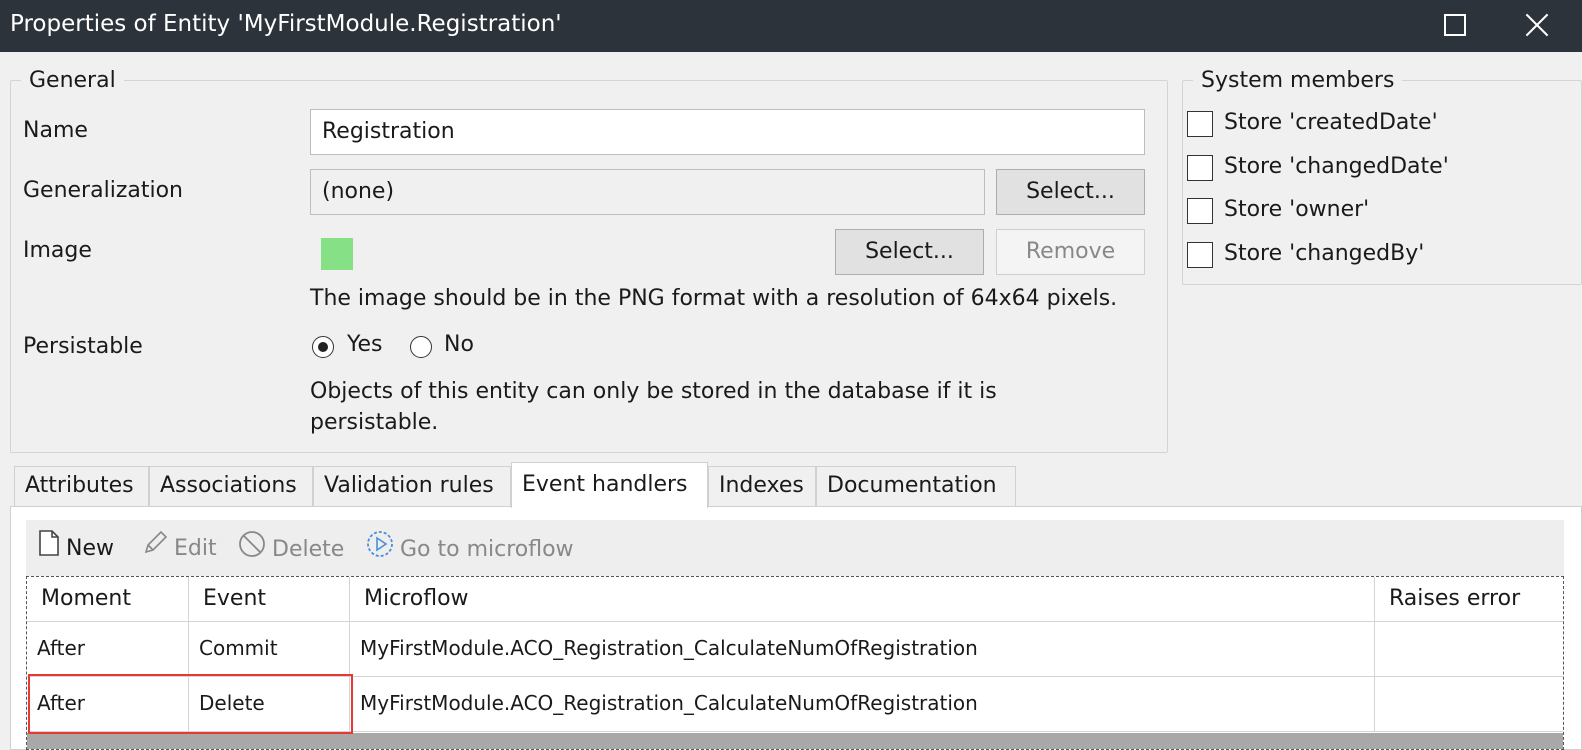 The image size is (1582, 750). What do you see at coordinates (49, 549) in the screenshot?
I see `new-document-icon` at bounding box center [49, 549].